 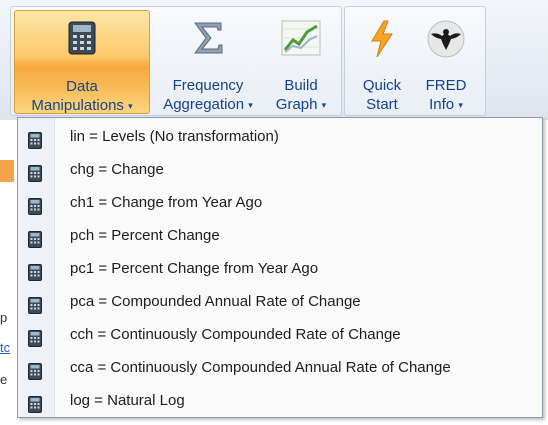 What do you see at coordinates (382, 41) in the screenshot?
I see `lightning-icon` at bounding box center [382, 41].